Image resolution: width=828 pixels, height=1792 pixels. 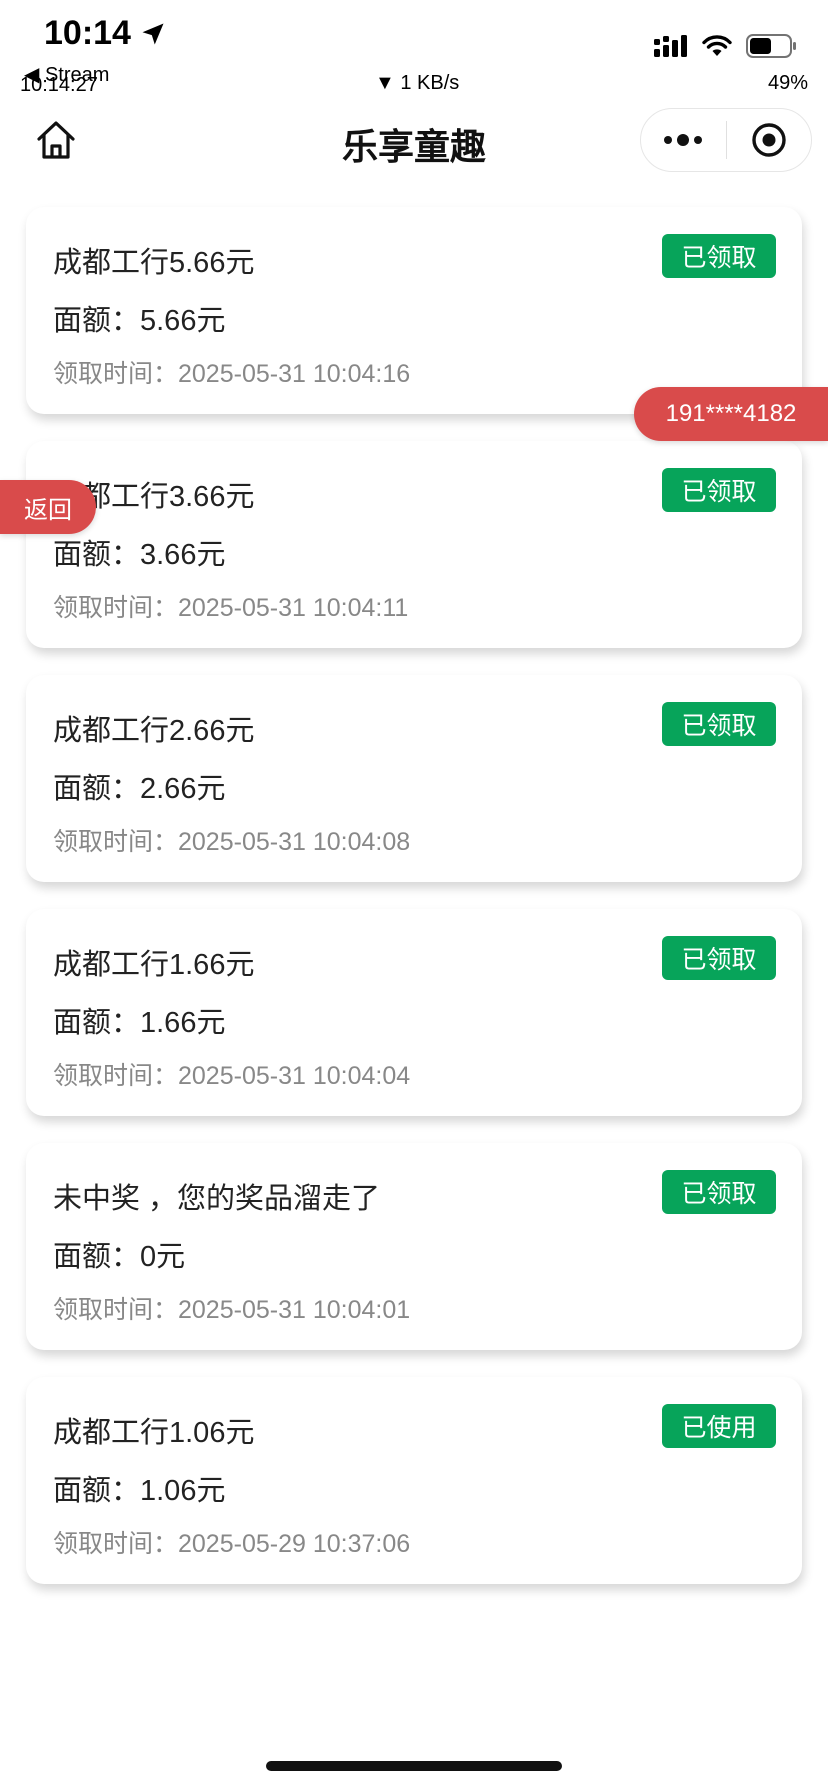 What do you see at coordinates (153, 33) in the screenshot?
I see `location-arrow-icon` at bounding box center [153, 33].